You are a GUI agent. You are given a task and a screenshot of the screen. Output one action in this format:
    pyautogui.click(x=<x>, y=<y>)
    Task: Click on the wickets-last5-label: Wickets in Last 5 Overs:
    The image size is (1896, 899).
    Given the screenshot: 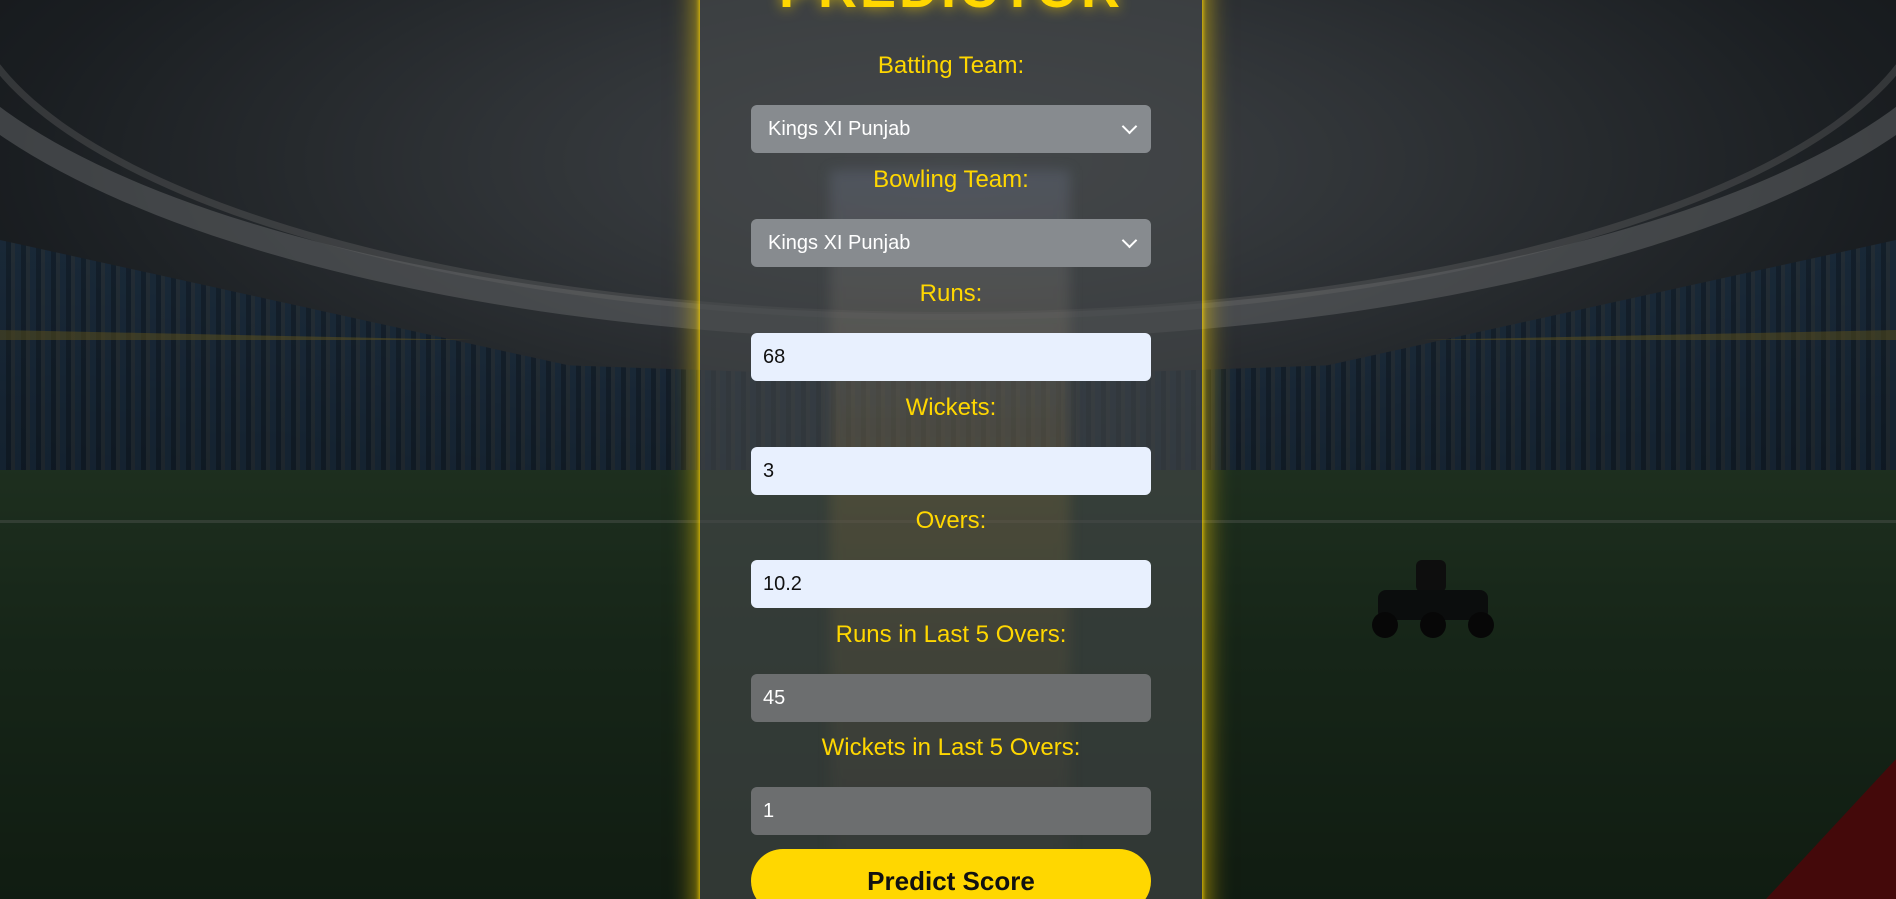 What is the action you would take?
    pyautogui.click(x=951, y=747)
    